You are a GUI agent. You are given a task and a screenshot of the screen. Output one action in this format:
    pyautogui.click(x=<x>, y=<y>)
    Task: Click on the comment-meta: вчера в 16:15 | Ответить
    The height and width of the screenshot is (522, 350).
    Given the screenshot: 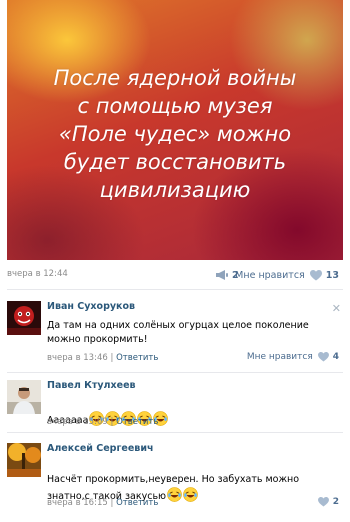 What is the action you would take?
    pyautogui.click(x=102, y=503)
    